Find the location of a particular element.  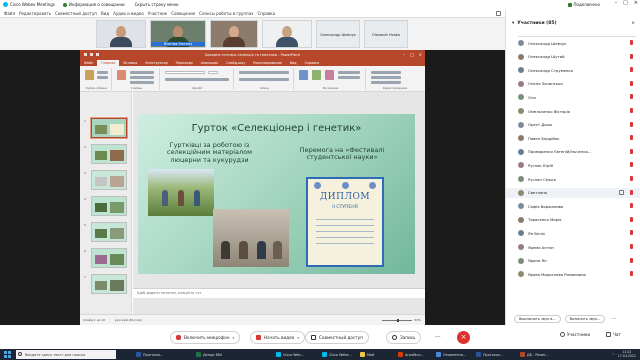

zoom-control: 53% is located at coordinates (401, 320).